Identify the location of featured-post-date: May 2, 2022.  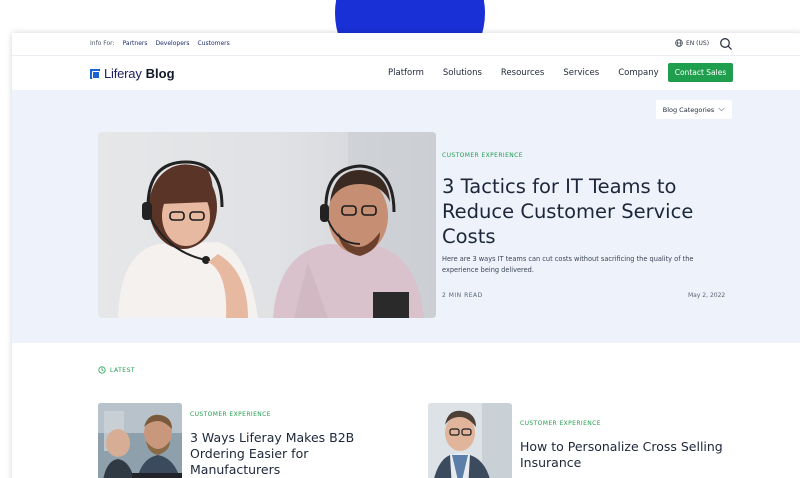
(707, 295).